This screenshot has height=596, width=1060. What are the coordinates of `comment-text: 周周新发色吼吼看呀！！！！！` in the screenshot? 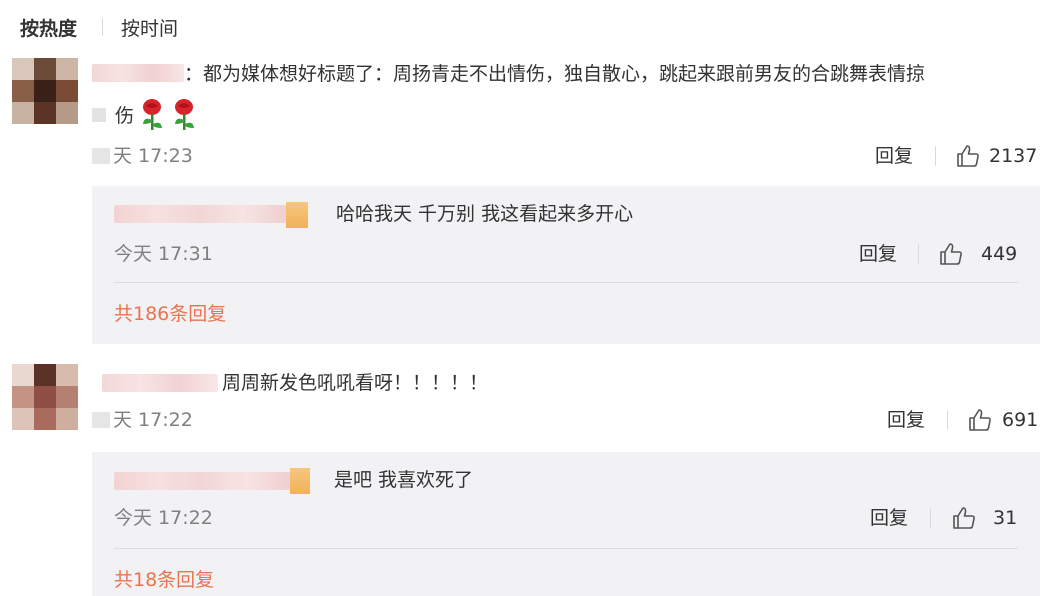 It's located at (355, 383).